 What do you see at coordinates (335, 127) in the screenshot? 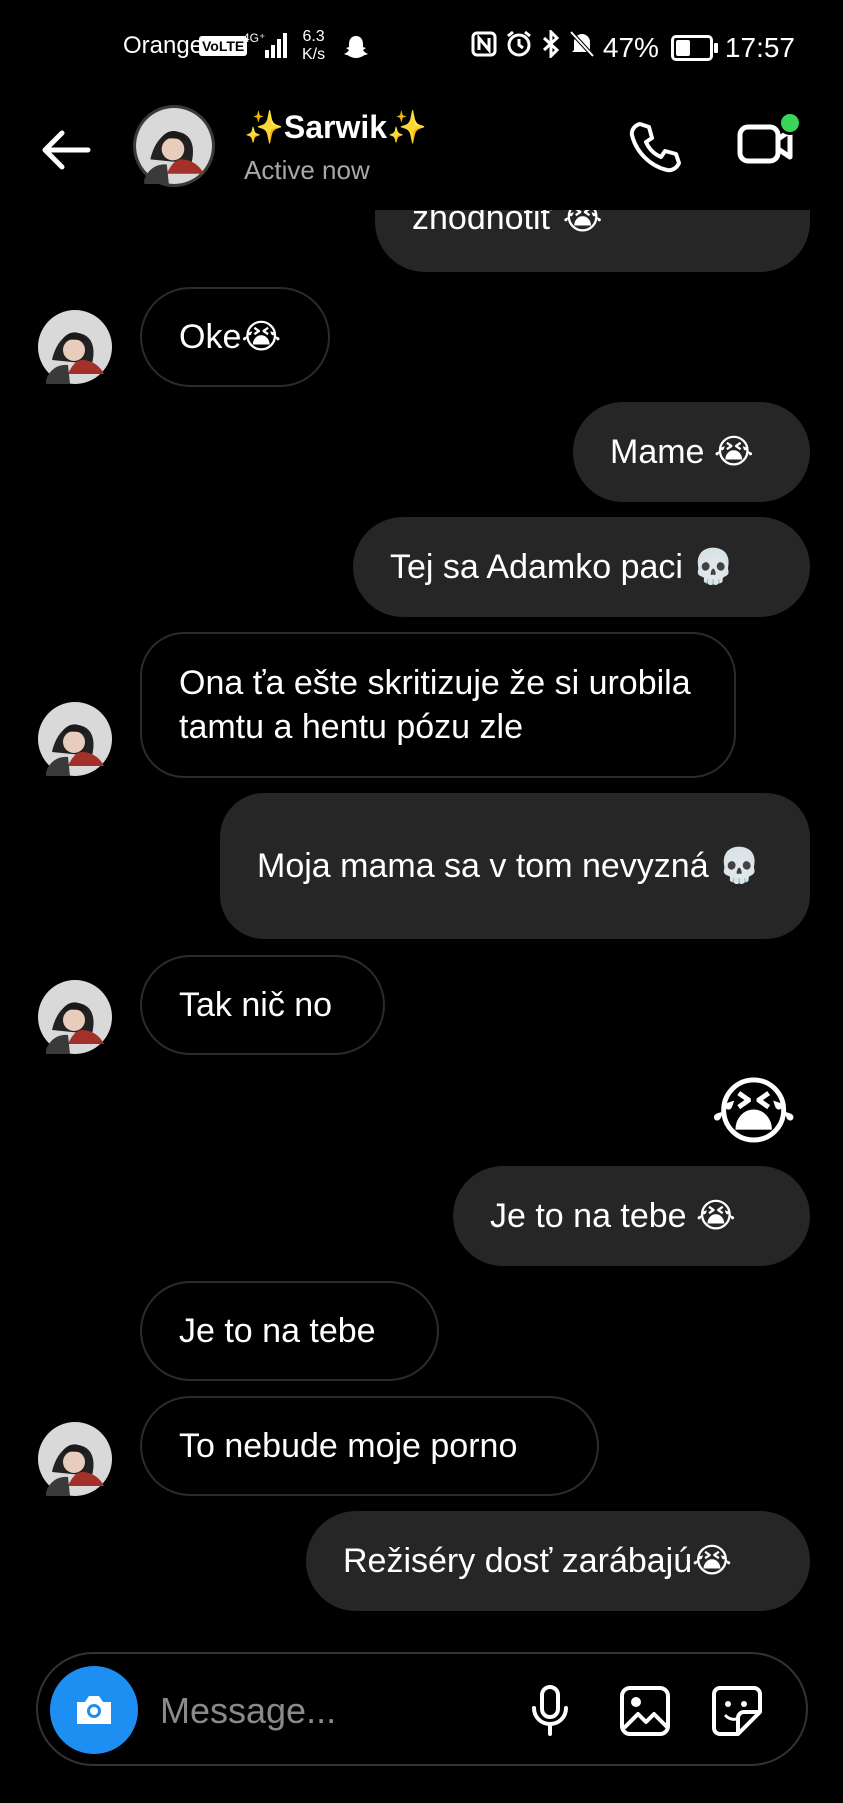
I see `contact-name: ✨Sarwik✨` at bounding box center [335, 127].